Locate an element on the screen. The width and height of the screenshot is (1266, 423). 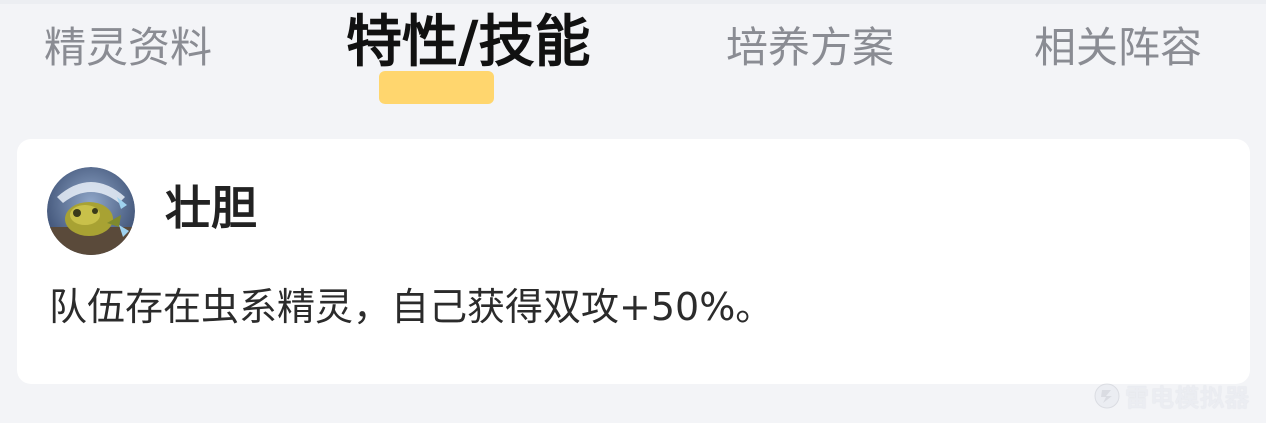
bug-creature-avatar-icon is located at coordinates (91, 211).